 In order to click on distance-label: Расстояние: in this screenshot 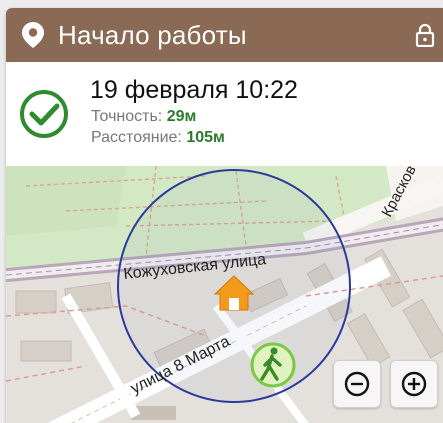, I will do `click(136, 137)`.